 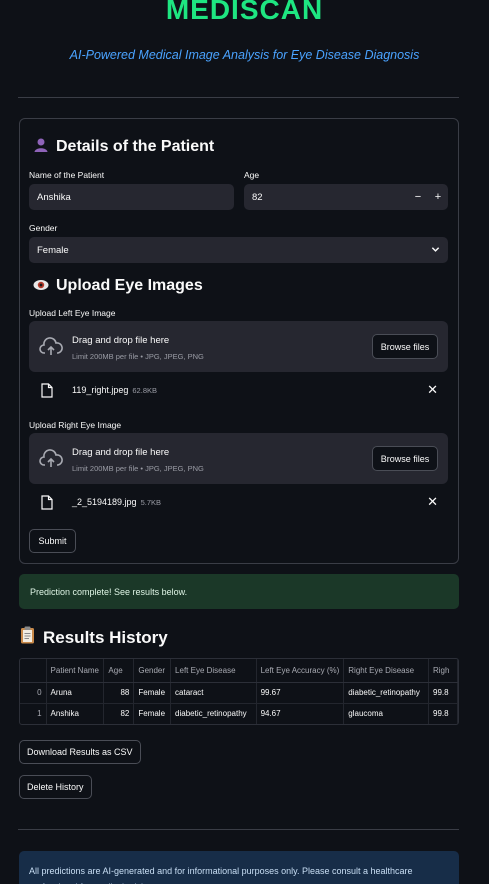 What do you see at coordinates (75, 671) in the screenshot?
I see `column-header: Patient Name` at bounding box center [75, 671].